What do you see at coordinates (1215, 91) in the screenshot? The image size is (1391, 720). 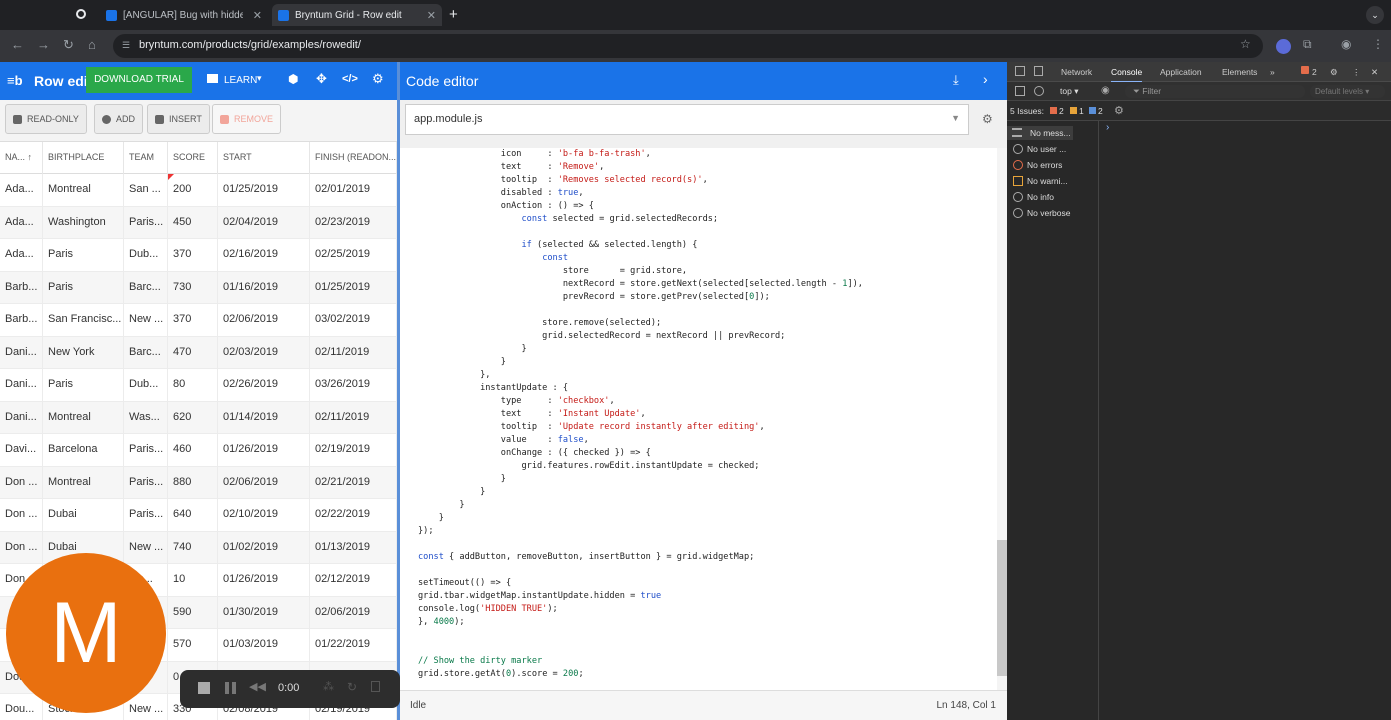 I see `console-filter-input: ⏷ Filter` at bounding box center [1215, 91].